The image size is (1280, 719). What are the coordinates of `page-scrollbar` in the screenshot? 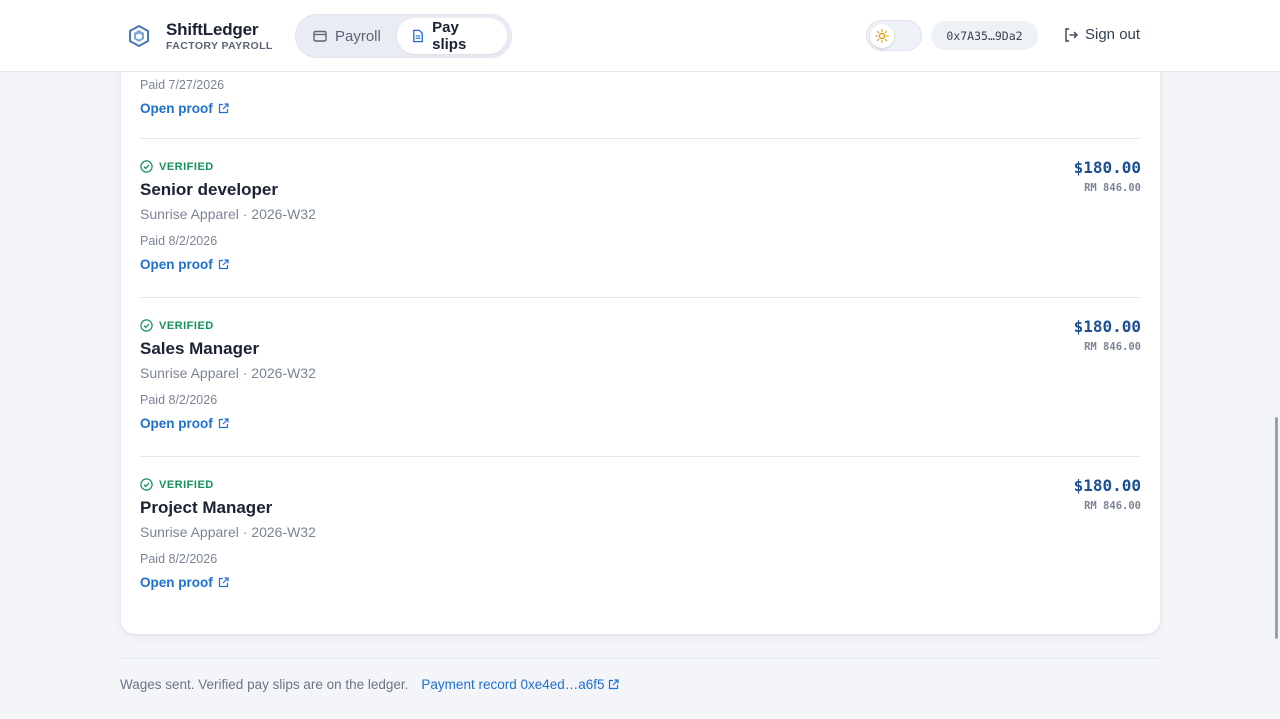 It's located at (1276, 528).